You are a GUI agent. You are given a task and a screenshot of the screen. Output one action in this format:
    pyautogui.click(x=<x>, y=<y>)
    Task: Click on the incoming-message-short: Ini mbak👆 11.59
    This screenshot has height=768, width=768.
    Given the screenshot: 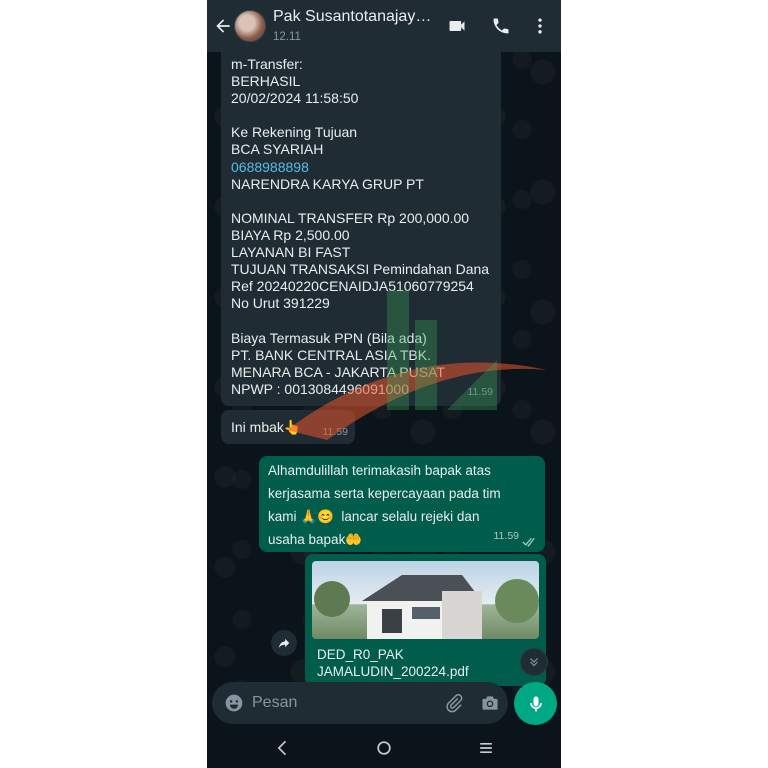 What is the action you would take?
    pyautogui.click(x=288, y=427)
    